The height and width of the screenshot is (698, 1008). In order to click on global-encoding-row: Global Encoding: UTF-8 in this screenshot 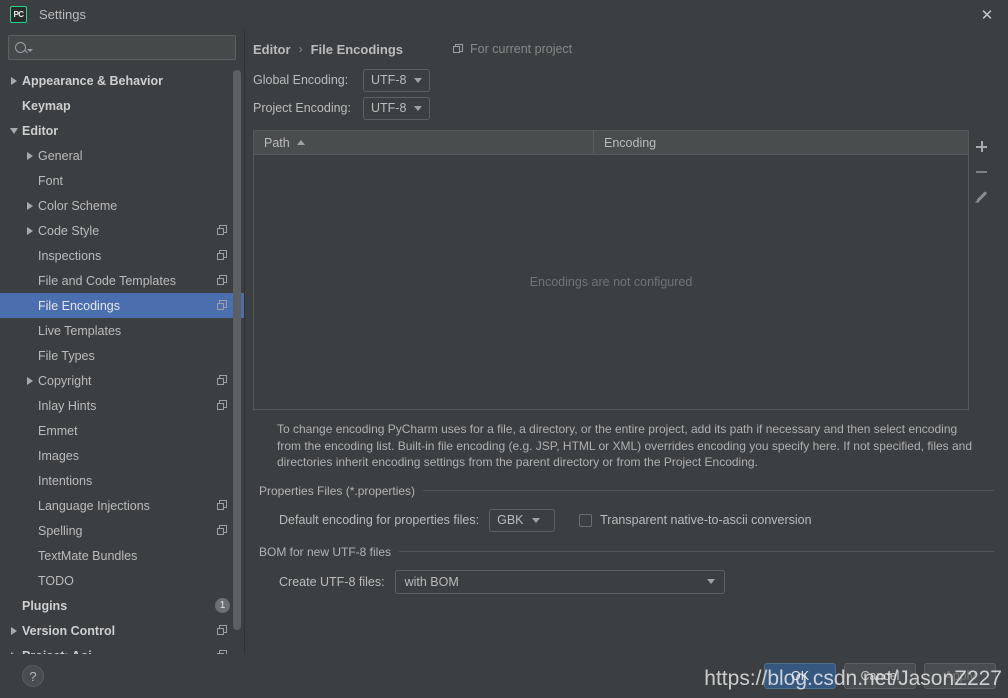, I will do `click(623, 80)`.